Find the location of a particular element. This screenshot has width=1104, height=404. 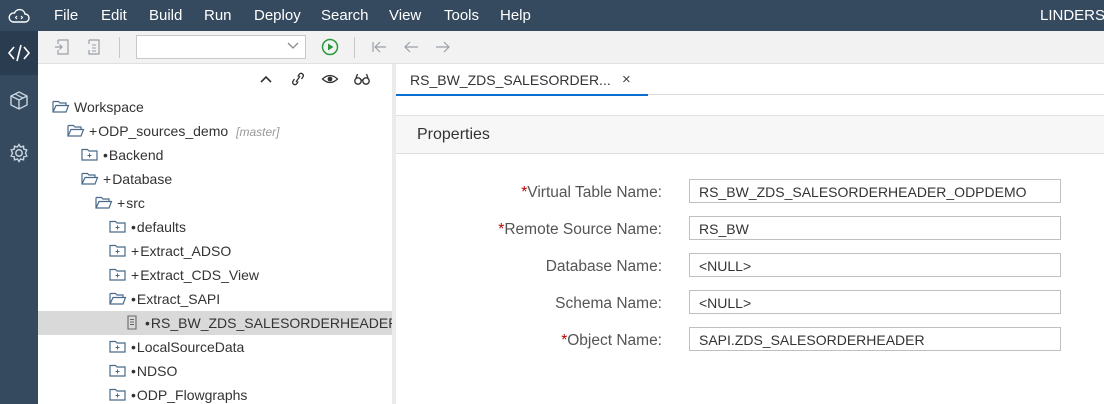

close-icon: × is located at coordinates (626, 79).